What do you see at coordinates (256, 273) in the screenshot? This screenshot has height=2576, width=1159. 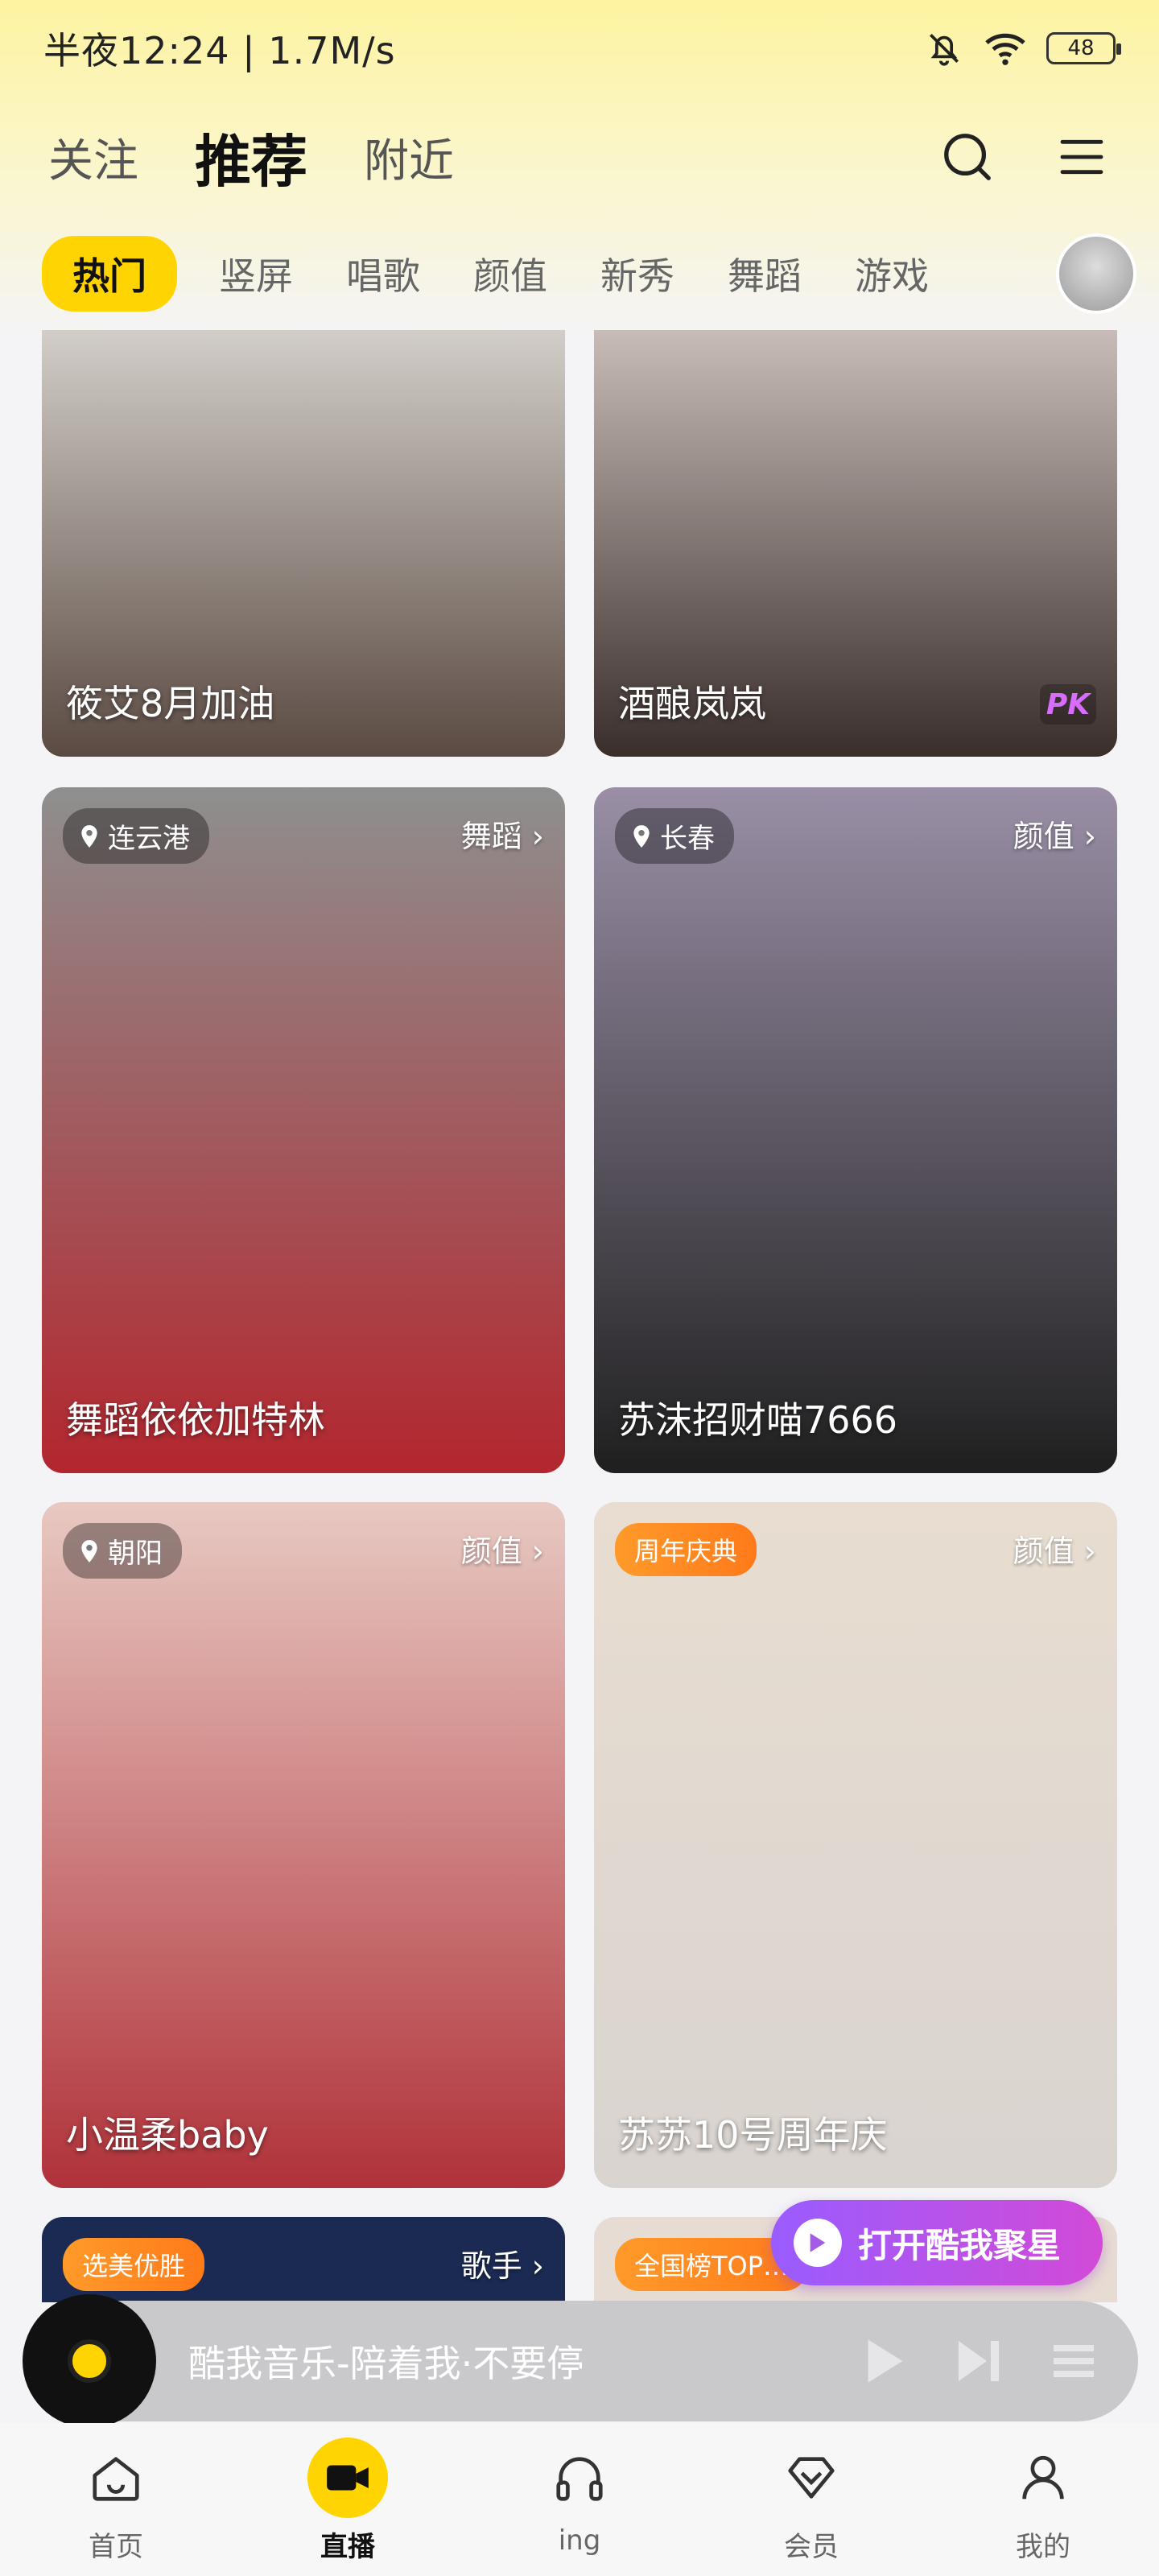 I see `category-vertical: 竖屏` at bounding box center [256, 273].